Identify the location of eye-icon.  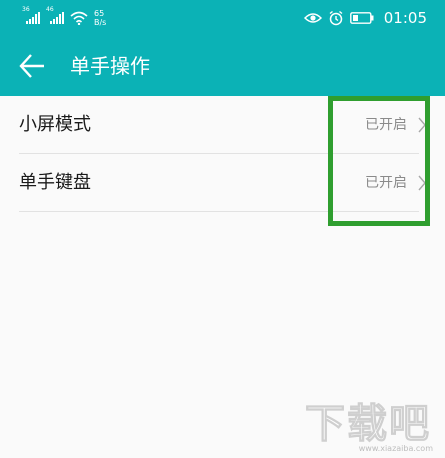
(312, 18).